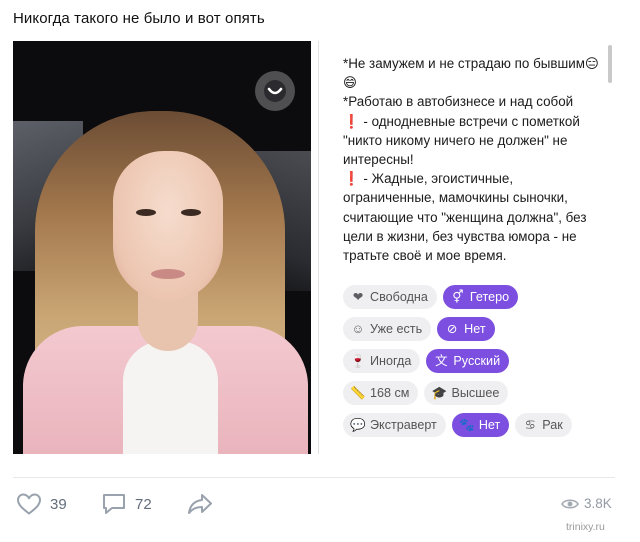  I want to click on profile-chip: 💬 Экстраверт, so click(394, 425).